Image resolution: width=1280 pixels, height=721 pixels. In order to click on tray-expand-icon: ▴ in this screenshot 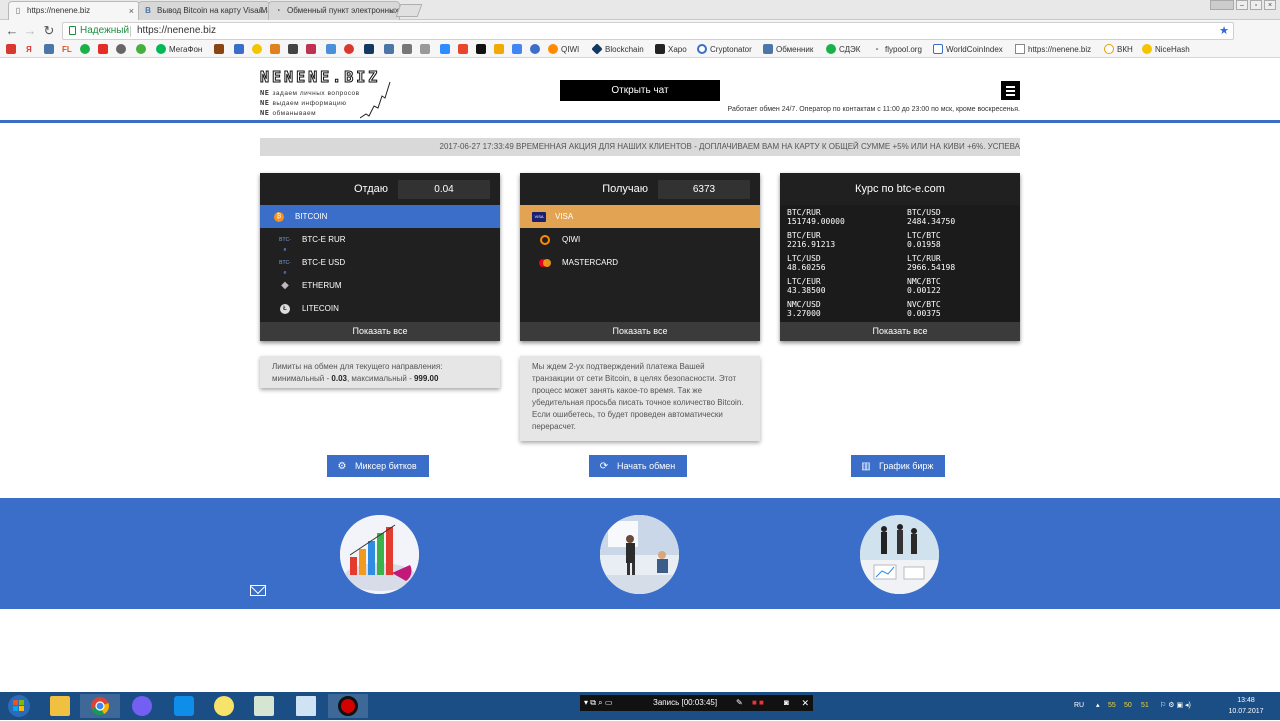, I will do `click(1098, 706)`.